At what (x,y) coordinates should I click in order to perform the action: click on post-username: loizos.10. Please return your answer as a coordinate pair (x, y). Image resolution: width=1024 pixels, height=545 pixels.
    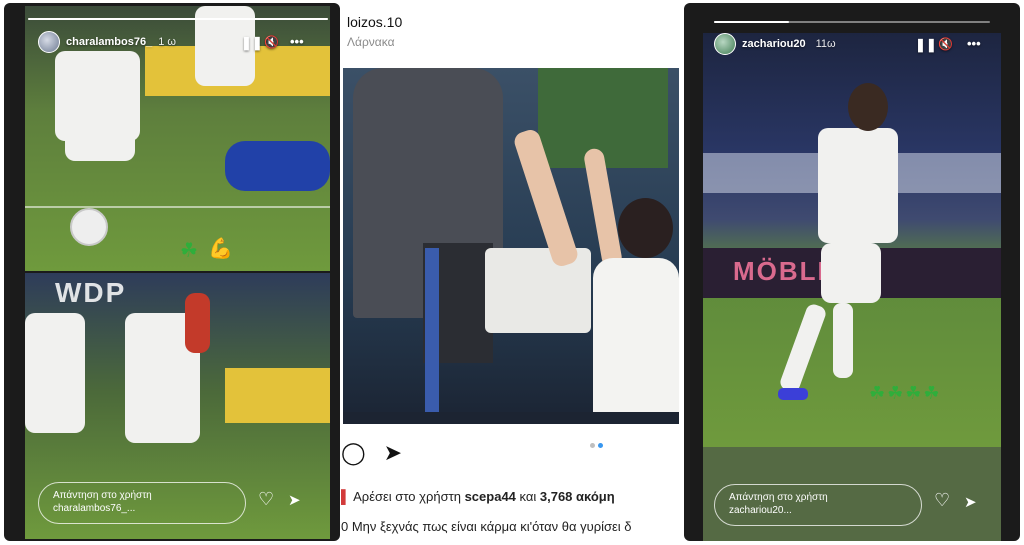
    Looking at the image, I should click on (374, 22).